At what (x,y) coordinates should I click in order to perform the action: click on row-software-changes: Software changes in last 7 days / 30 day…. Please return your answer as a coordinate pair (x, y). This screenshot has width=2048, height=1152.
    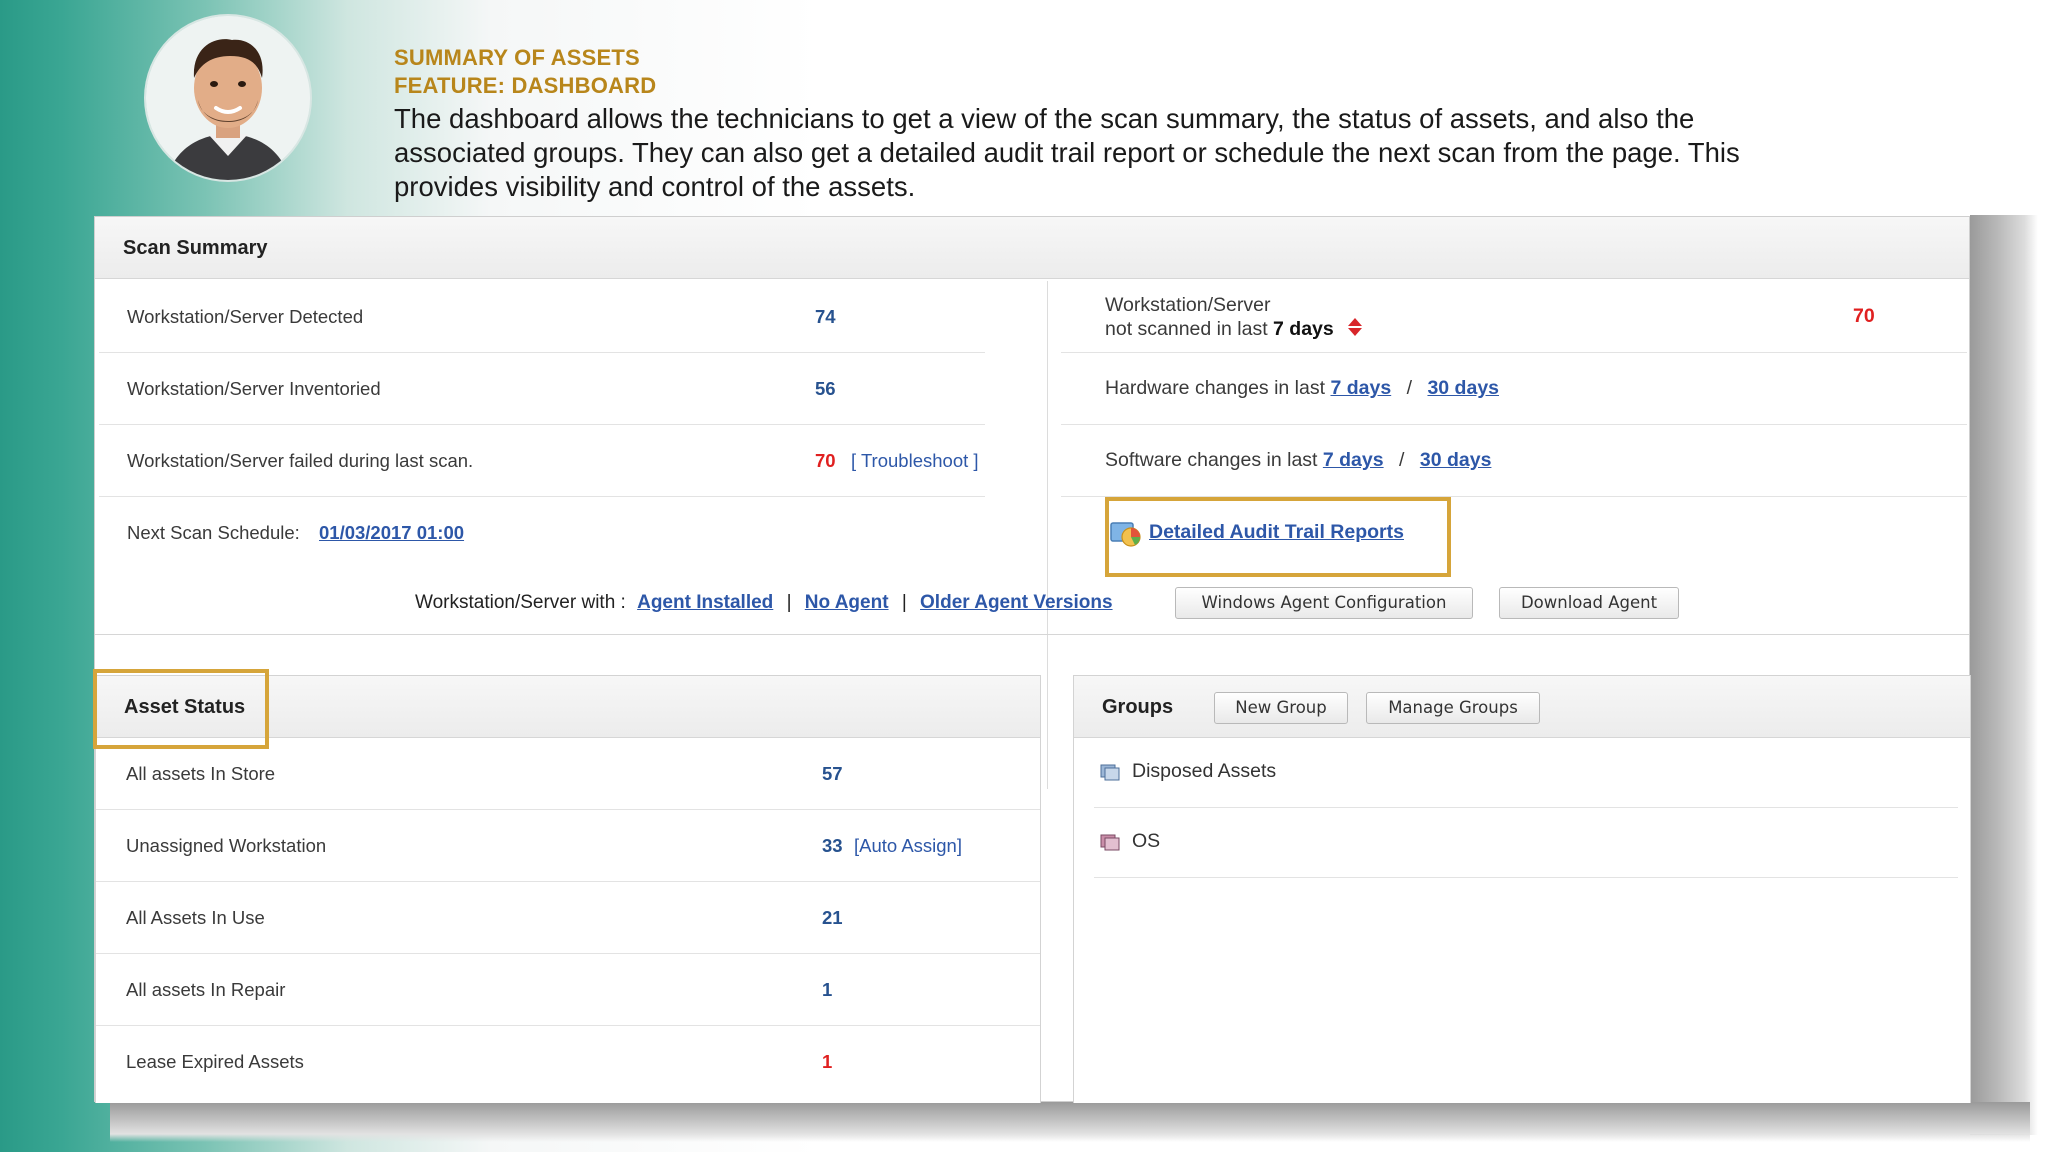
    Looking at the image, I should click on (1514, 461).